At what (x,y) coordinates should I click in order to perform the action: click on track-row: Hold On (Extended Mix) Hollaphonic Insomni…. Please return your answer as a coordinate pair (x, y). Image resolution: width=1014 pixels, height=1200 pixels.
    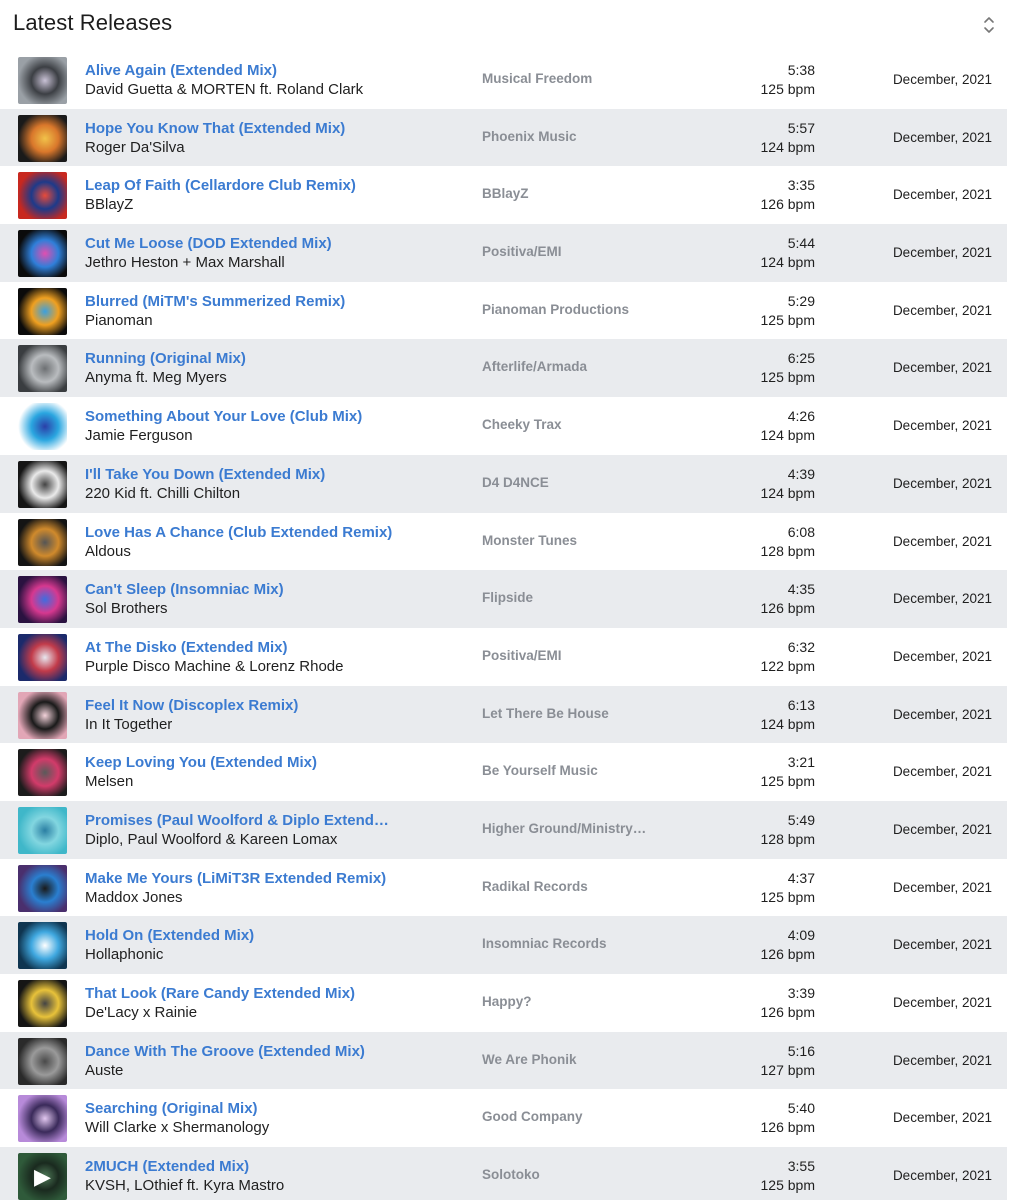
    Looking at the image, I should click on (503, 945).